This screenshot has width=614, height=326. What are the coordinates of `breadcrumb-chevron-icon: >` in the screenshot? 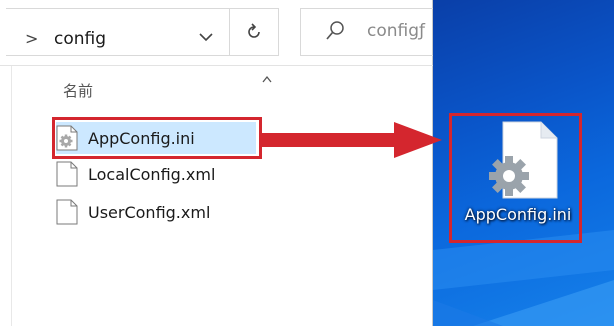 It's located at (31, 38).